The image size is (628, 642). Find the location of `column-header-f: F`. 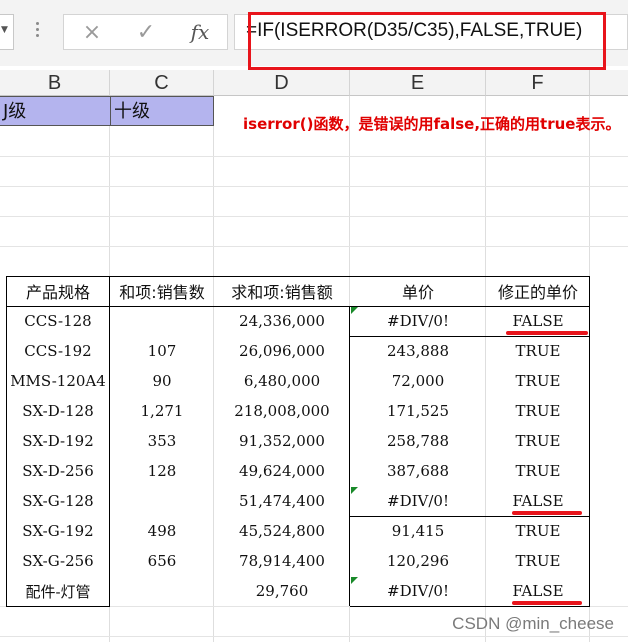

column-header-f: F is located at coordinates (538, 83).